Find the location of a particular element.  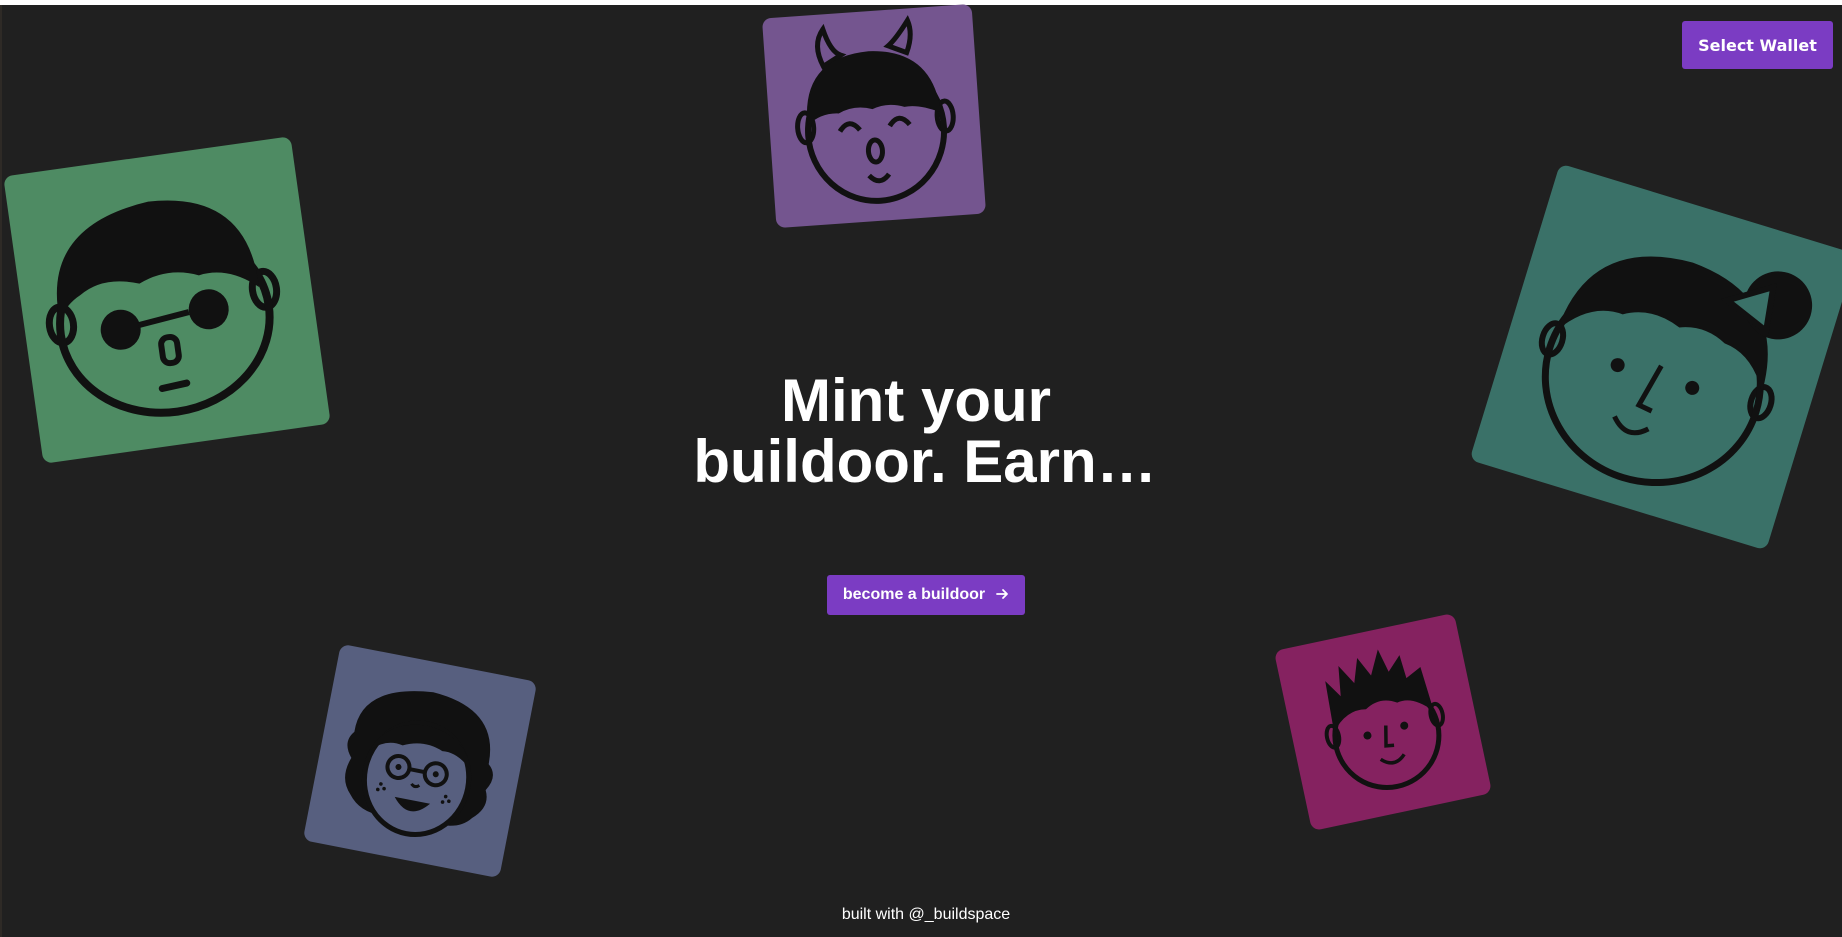

magenta-avatar-card is located at coordinates (1383, 722).